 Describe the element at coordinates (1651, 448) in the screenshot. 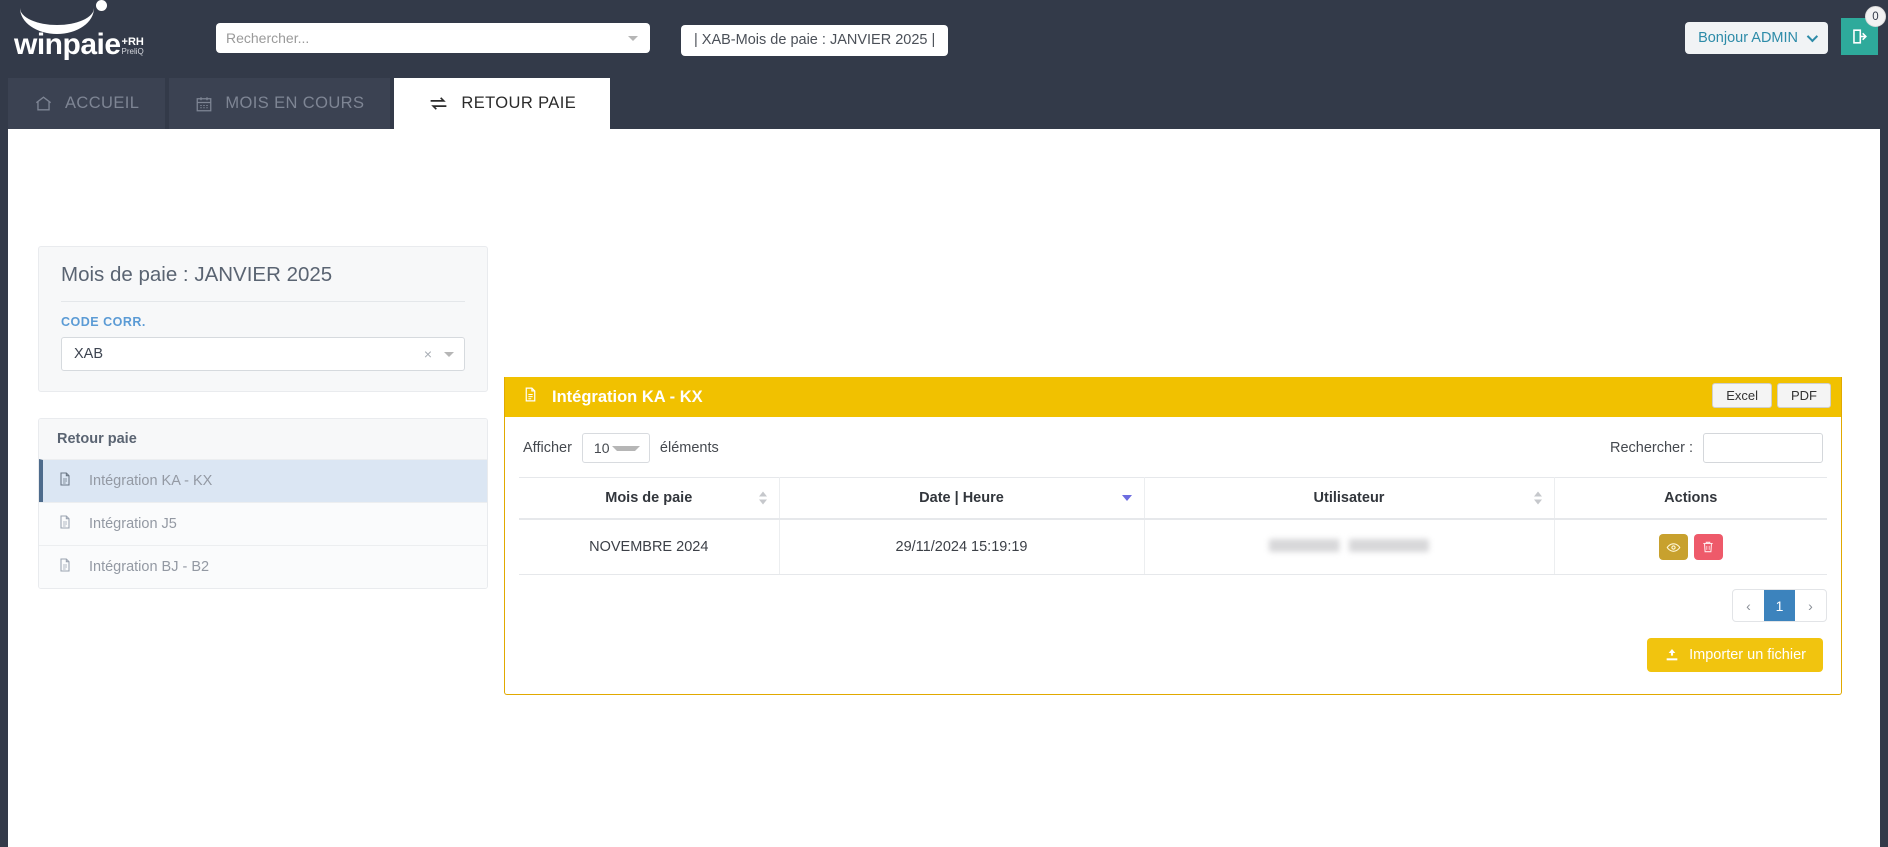

I see `search-label: Rechercher :` at that location.